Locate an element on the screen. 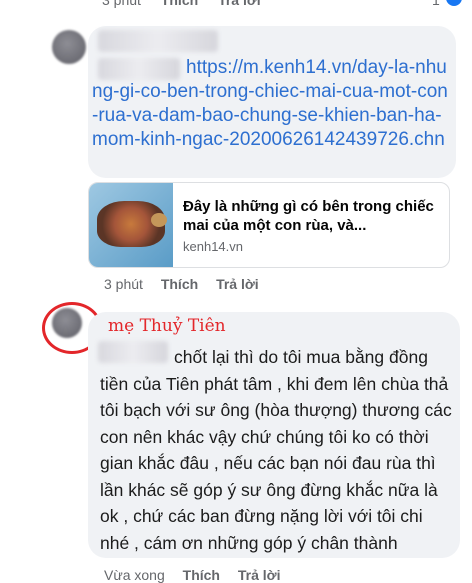 The height and width of the screenshot is (583, 472). comment-meta: 3 phút Thích Trả lời is located at coordinates (188, 284).